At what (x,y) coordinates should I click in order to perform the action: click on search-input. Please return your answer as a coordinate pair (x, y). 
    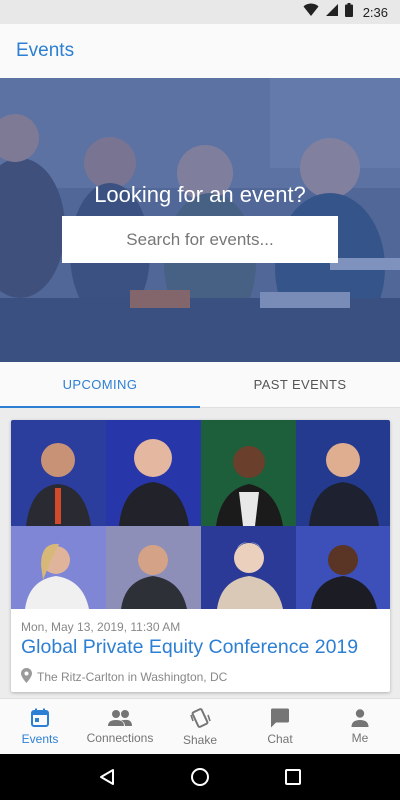
    Looking at the image, I should click on (200, 239).